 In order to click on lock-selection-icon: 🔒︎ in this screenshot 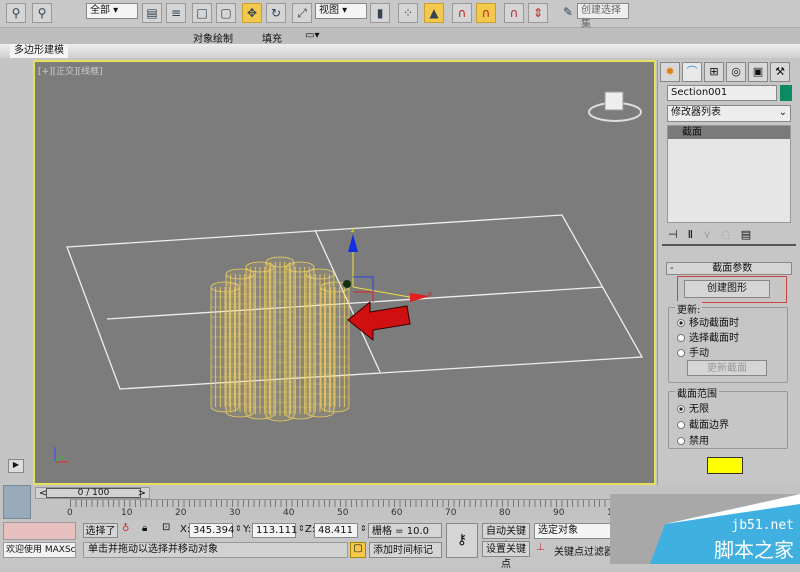, I will do `click(144, 528)`.